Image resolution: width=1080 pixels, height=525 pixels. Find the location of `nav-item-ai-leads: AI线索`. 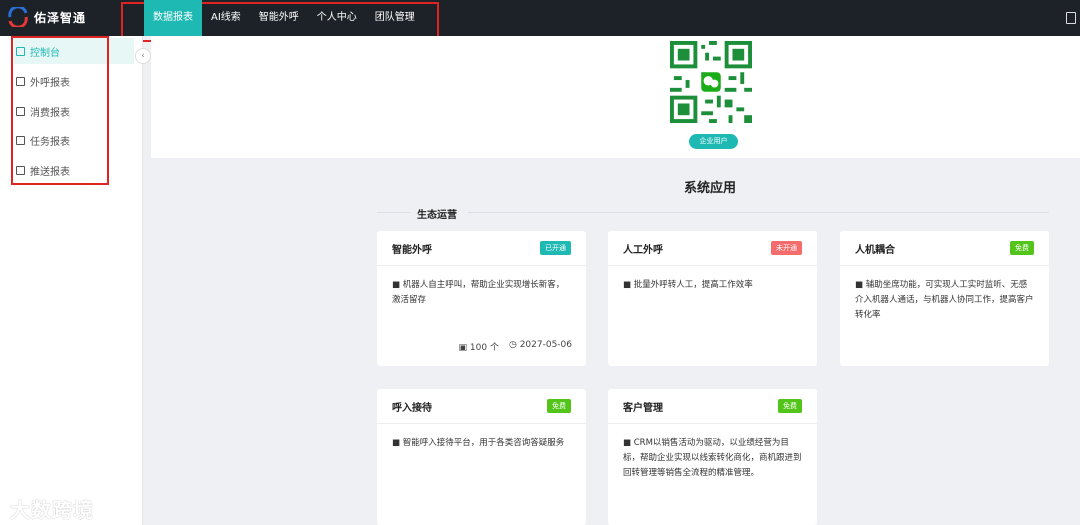

nav-item-ai-leads: AI线索 is located at coordinates (226, 18).